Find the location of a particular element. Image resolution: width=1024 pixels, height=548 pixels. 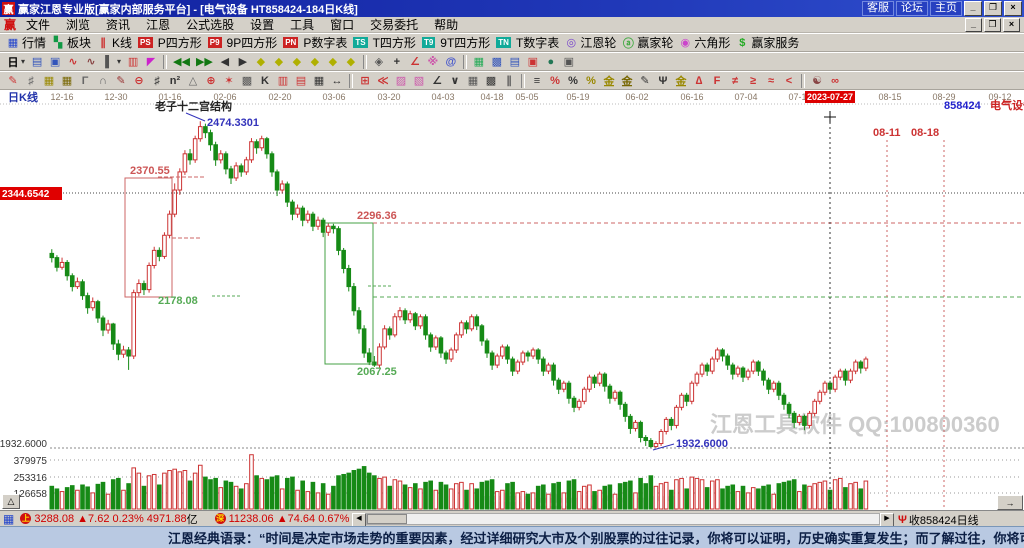

restore-view-button: ◆ is located at coordinates (351, 61).